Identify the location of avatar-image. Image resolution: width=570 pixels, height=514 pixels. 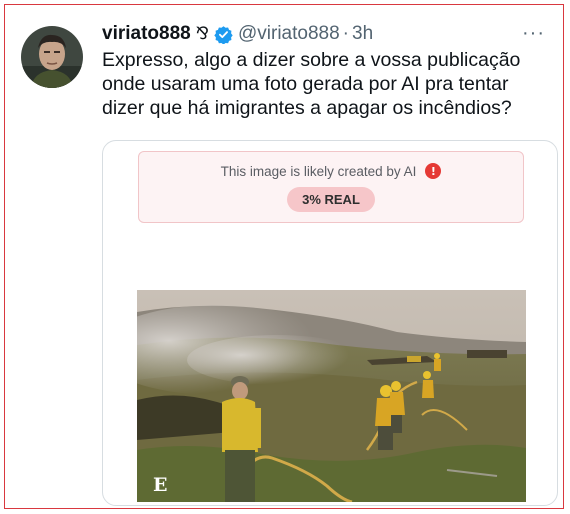
(52, 57).